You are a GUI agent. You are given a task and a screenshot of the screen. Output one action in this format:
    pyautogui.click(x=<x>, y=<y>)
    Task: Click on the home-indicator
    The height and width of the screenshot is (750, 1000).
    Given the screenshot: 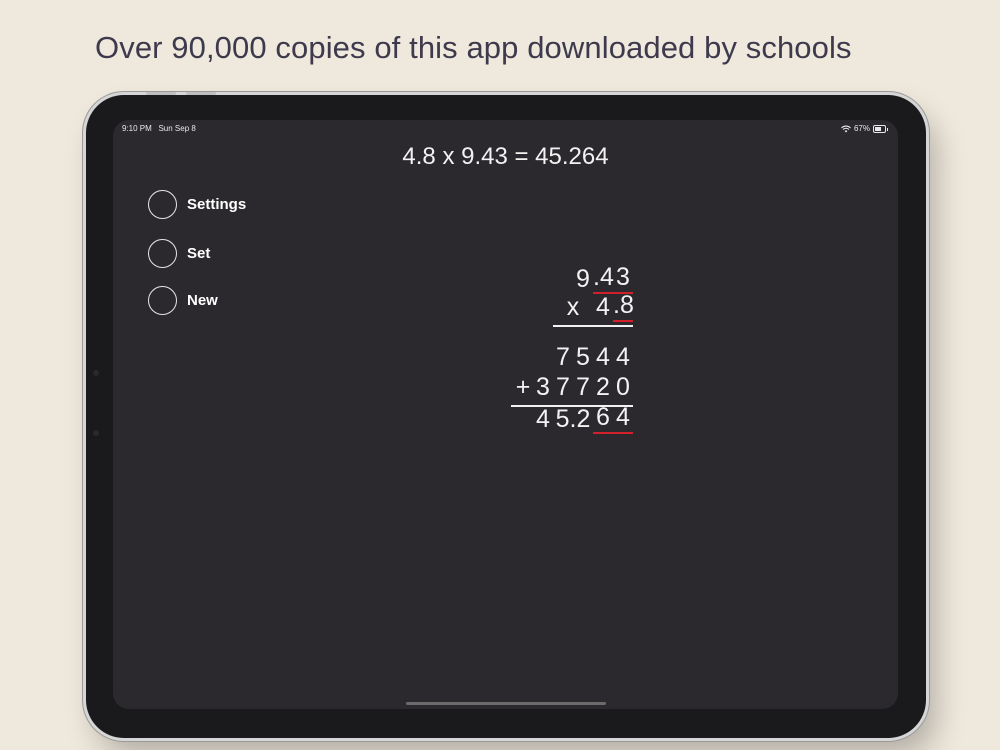 What is the action you would take?
    pyautogui.click(x=506, y=703)
    